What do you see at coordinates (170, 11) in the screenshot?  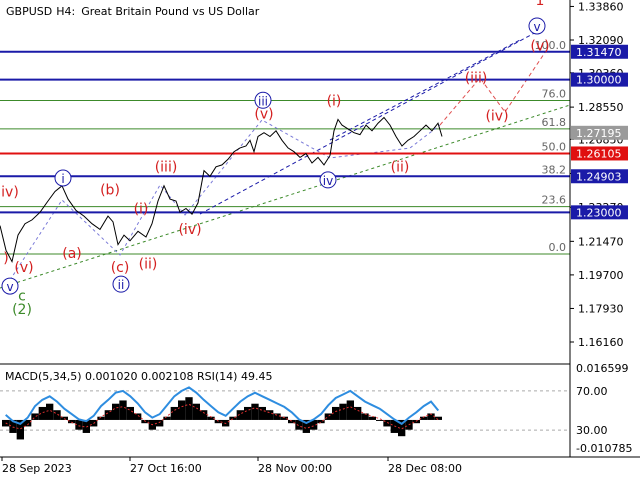 I see `instrument-description: Great Britain Pound vs US Dollar` at bounding box center [170, 11].